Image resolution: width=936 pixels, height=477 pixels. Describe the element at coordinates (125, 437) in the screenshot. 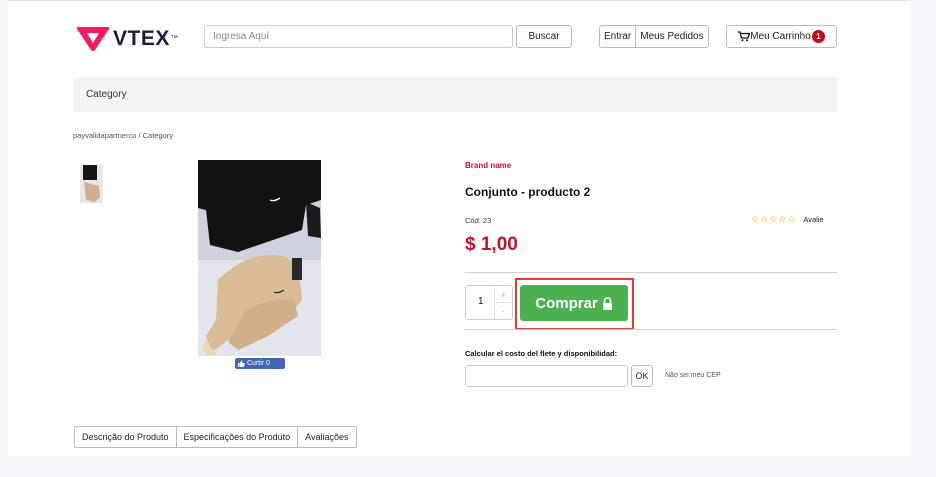

I see `tab-description: Descrição do Produto` at that location.